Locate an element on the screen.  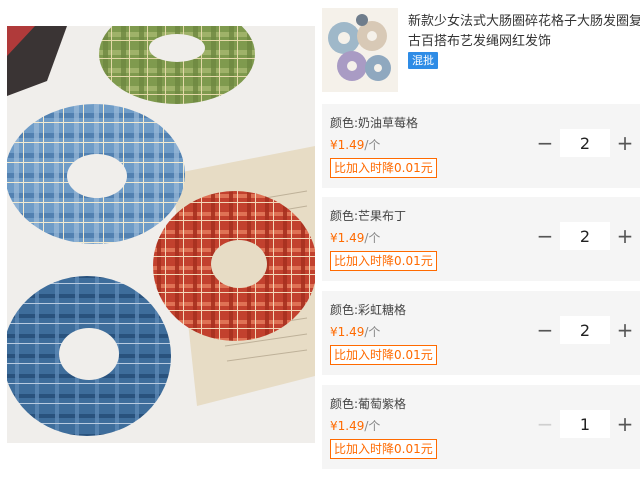
product-header: 新款少女法式大肠圈碎花格子大肠发圈复 古百搭布艺发绳网红发饰 混批 is located at coordinates (481, 48).